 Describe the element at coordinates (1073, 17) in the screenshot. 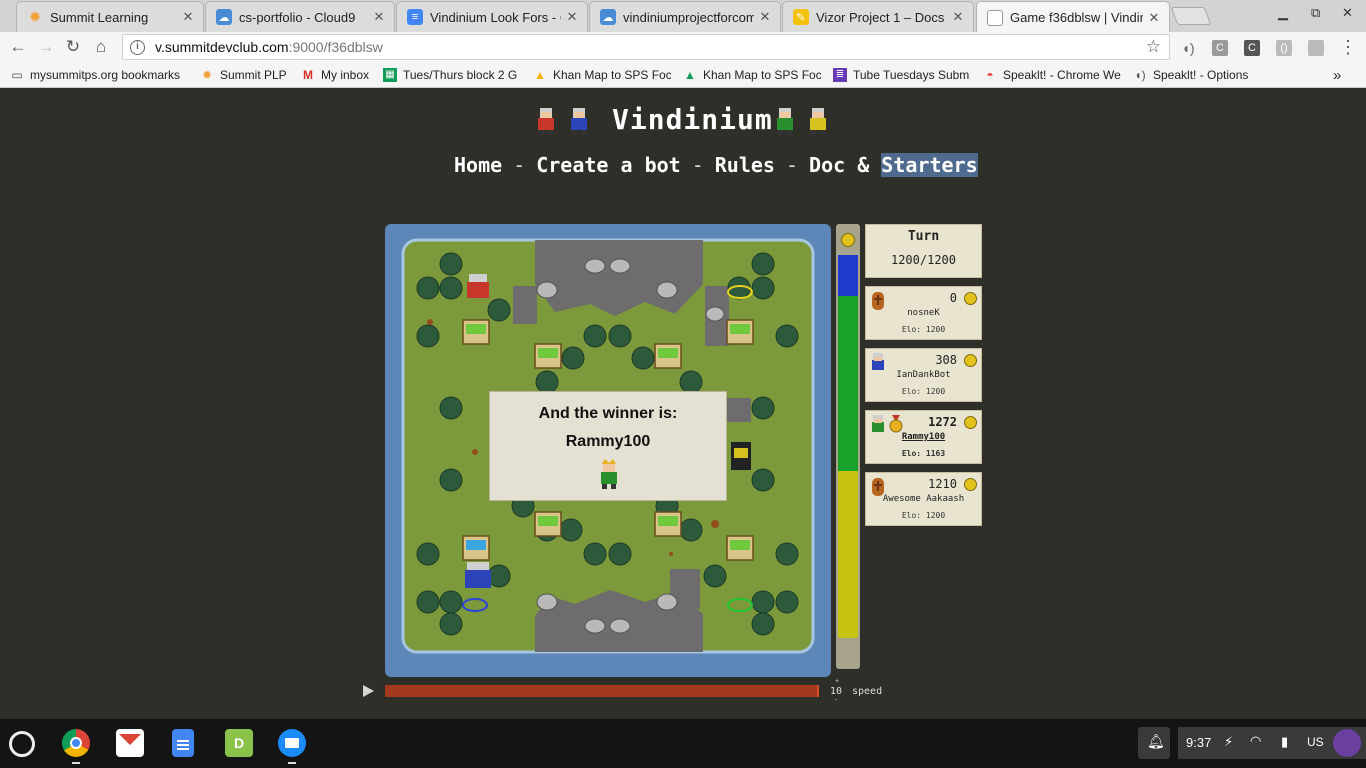

I see `tab-game-active: Game f36dblsw | Vindini ✕` at that location.